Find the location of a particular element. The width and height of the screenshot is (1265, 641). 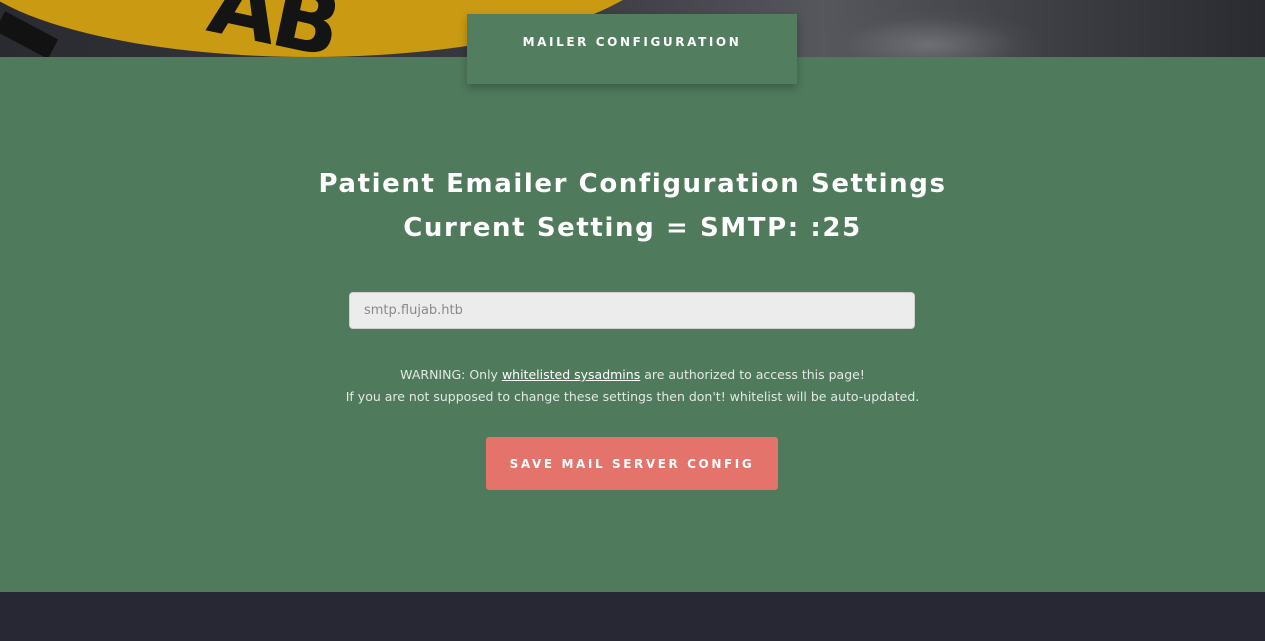

smtp-server-input is located at coordinates (632, 310).